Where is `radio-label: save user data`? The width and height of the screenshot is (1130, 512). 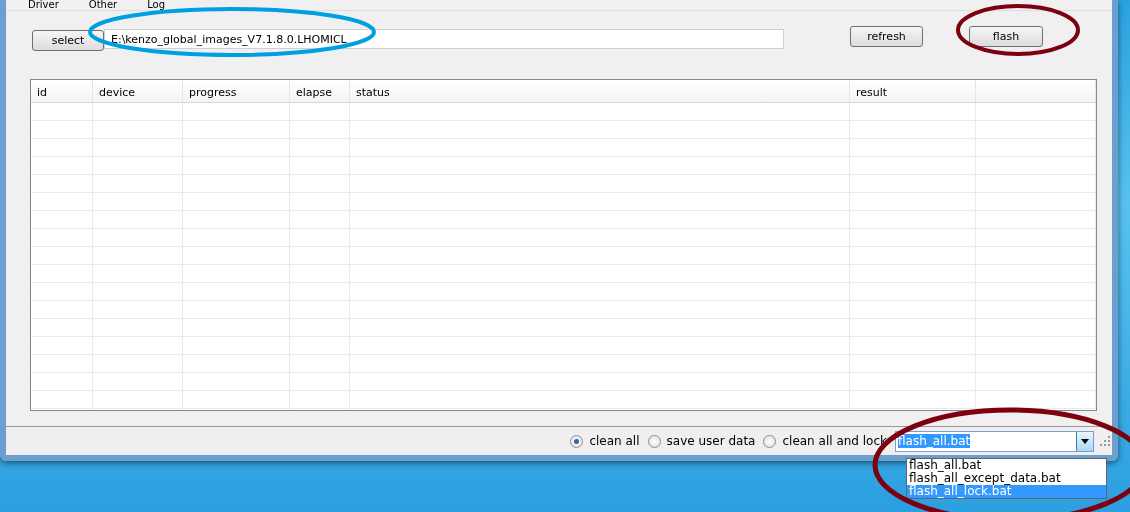
radio-label: save user data is located at coordinates (711, 441).